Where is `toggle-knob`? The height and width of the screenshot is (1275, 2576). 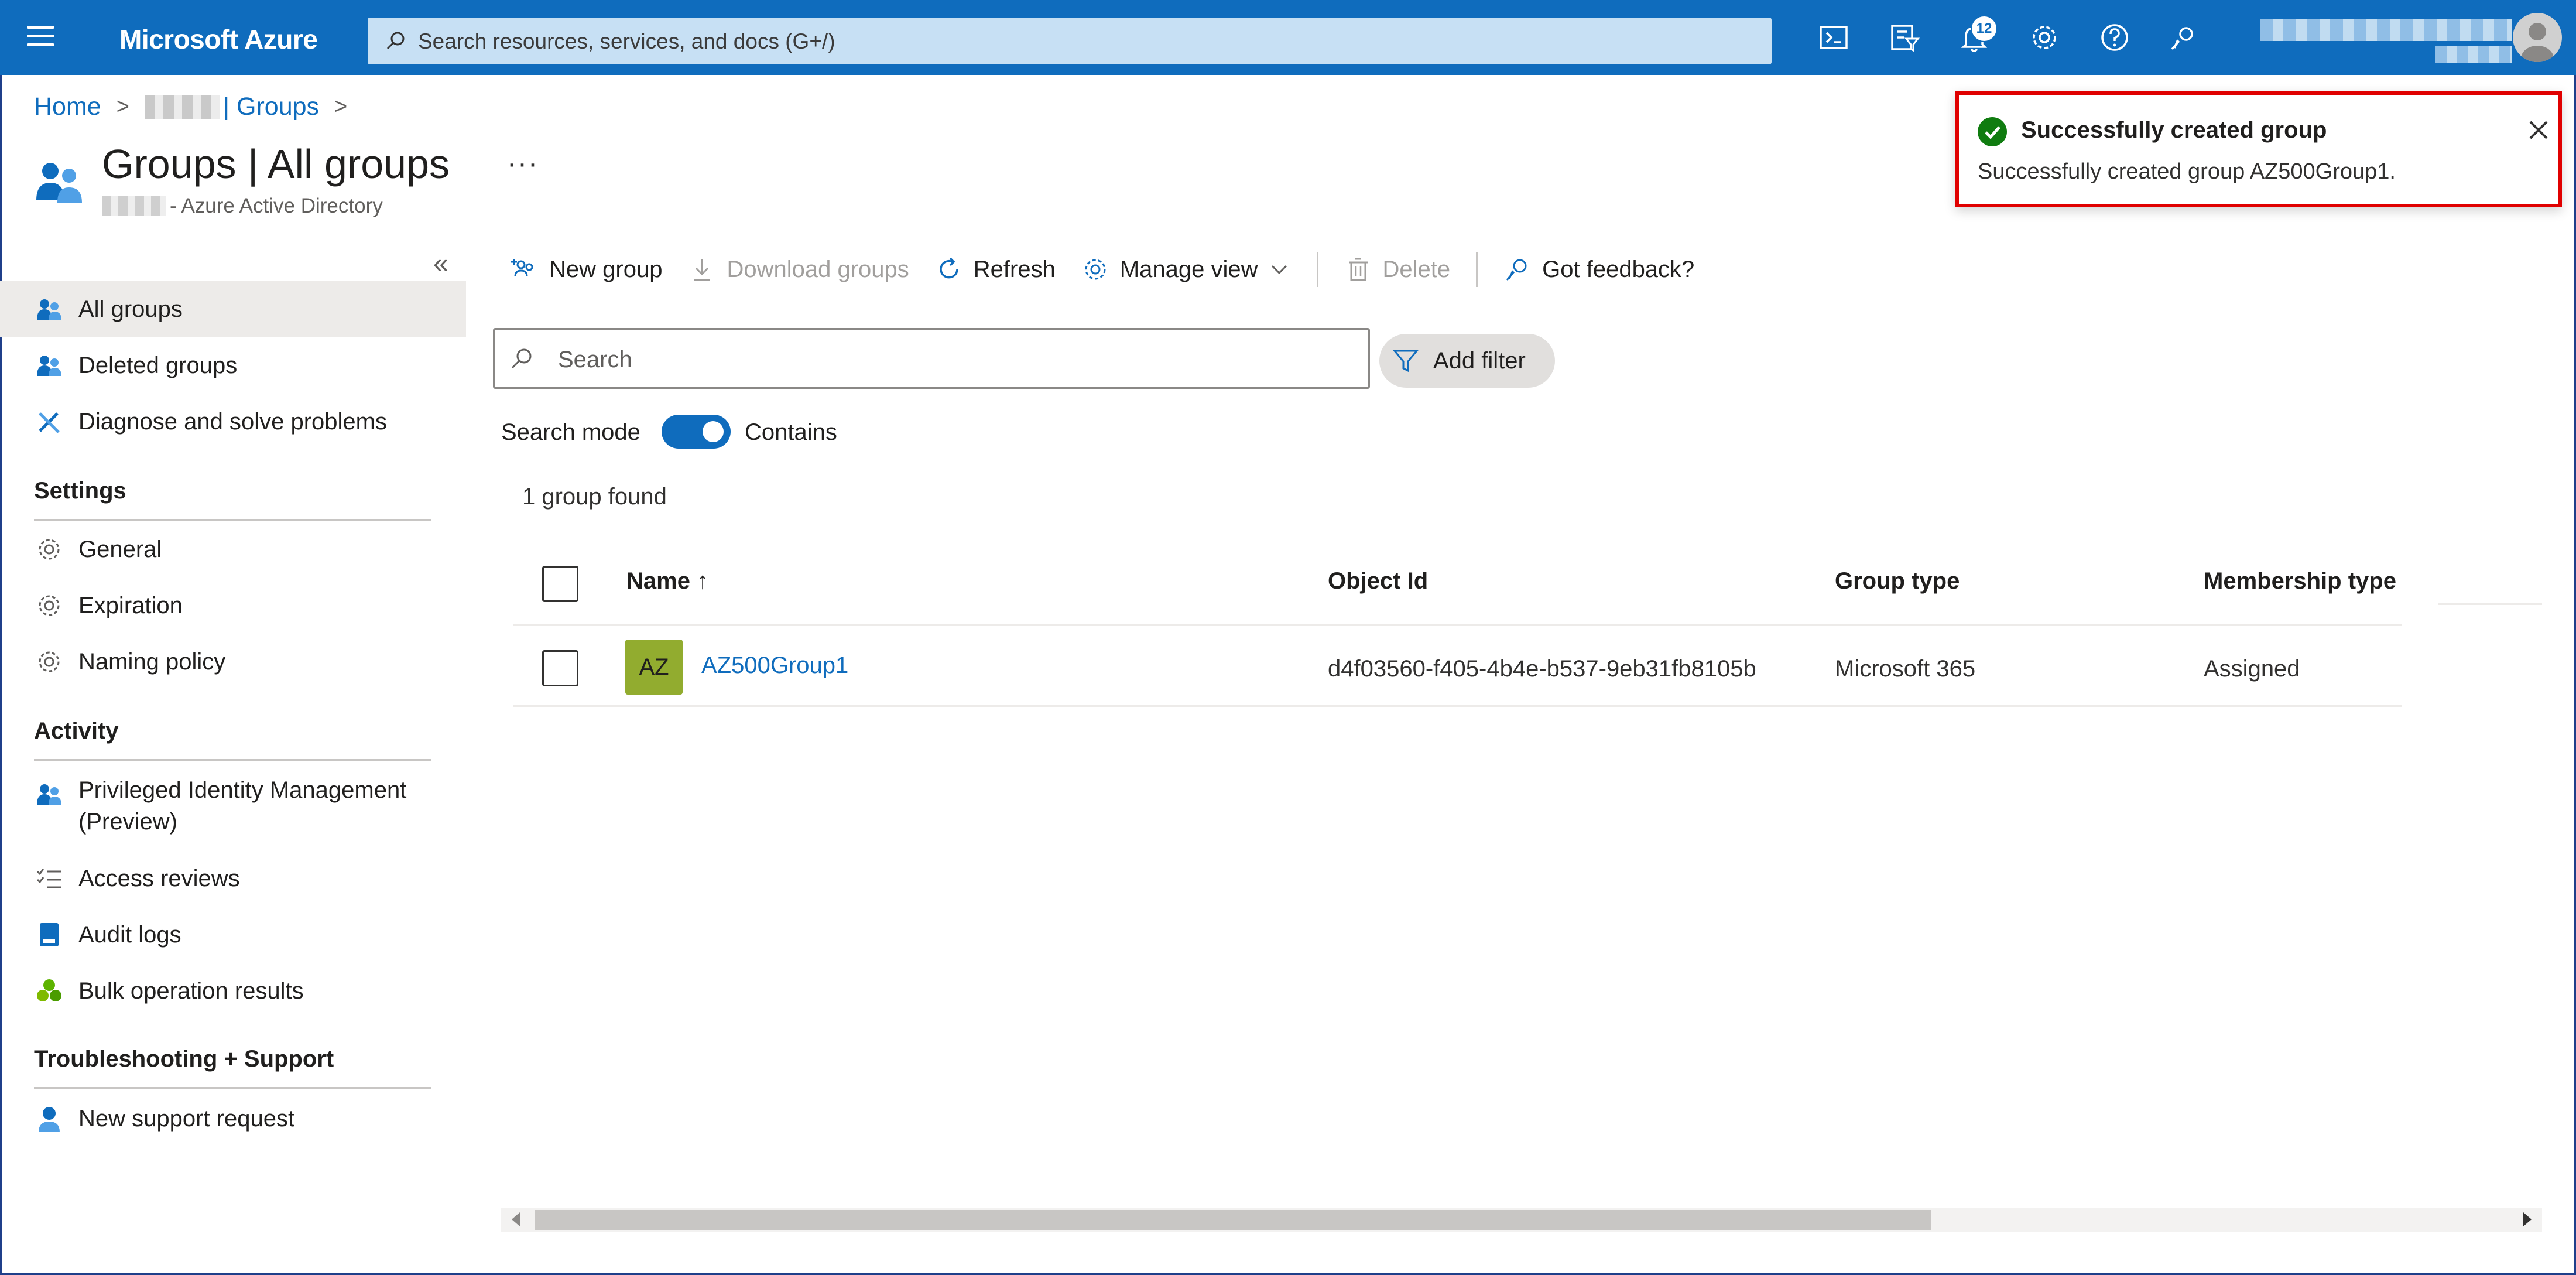
toggle-knob is located at coordinates (713, 431).